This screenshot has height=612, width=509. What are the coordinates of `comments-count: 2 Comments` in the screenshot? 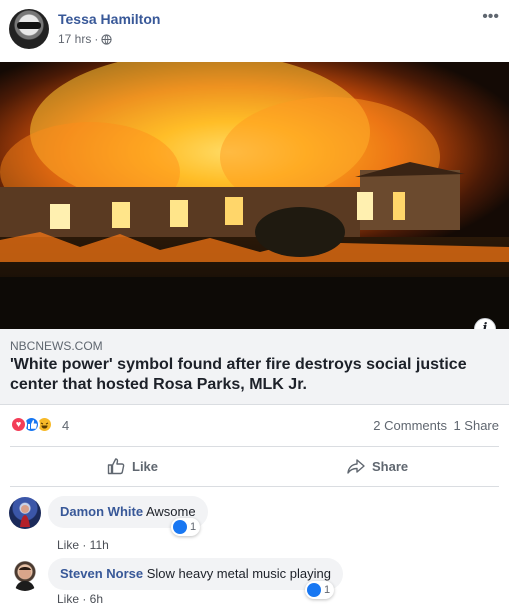 It's located at (410, 425).